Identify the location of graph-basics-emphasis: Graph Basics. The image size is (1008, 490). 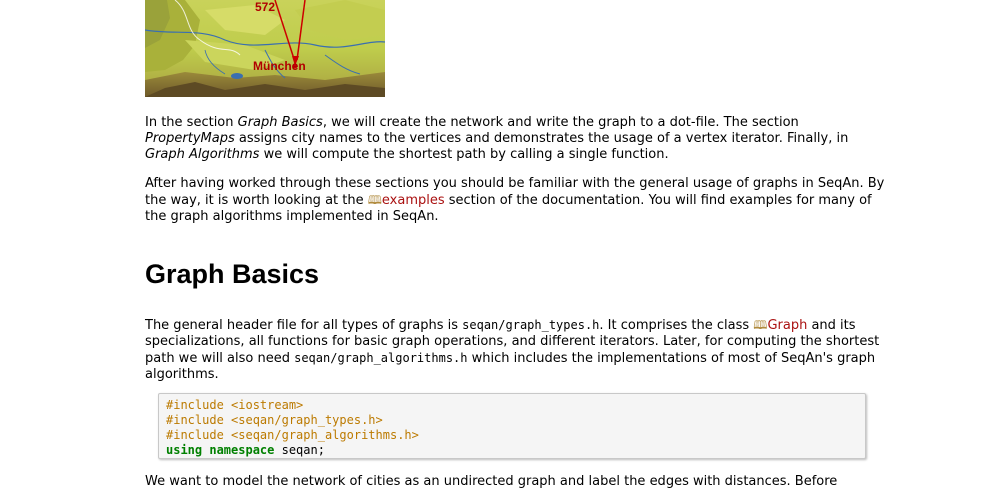
(280, 122).